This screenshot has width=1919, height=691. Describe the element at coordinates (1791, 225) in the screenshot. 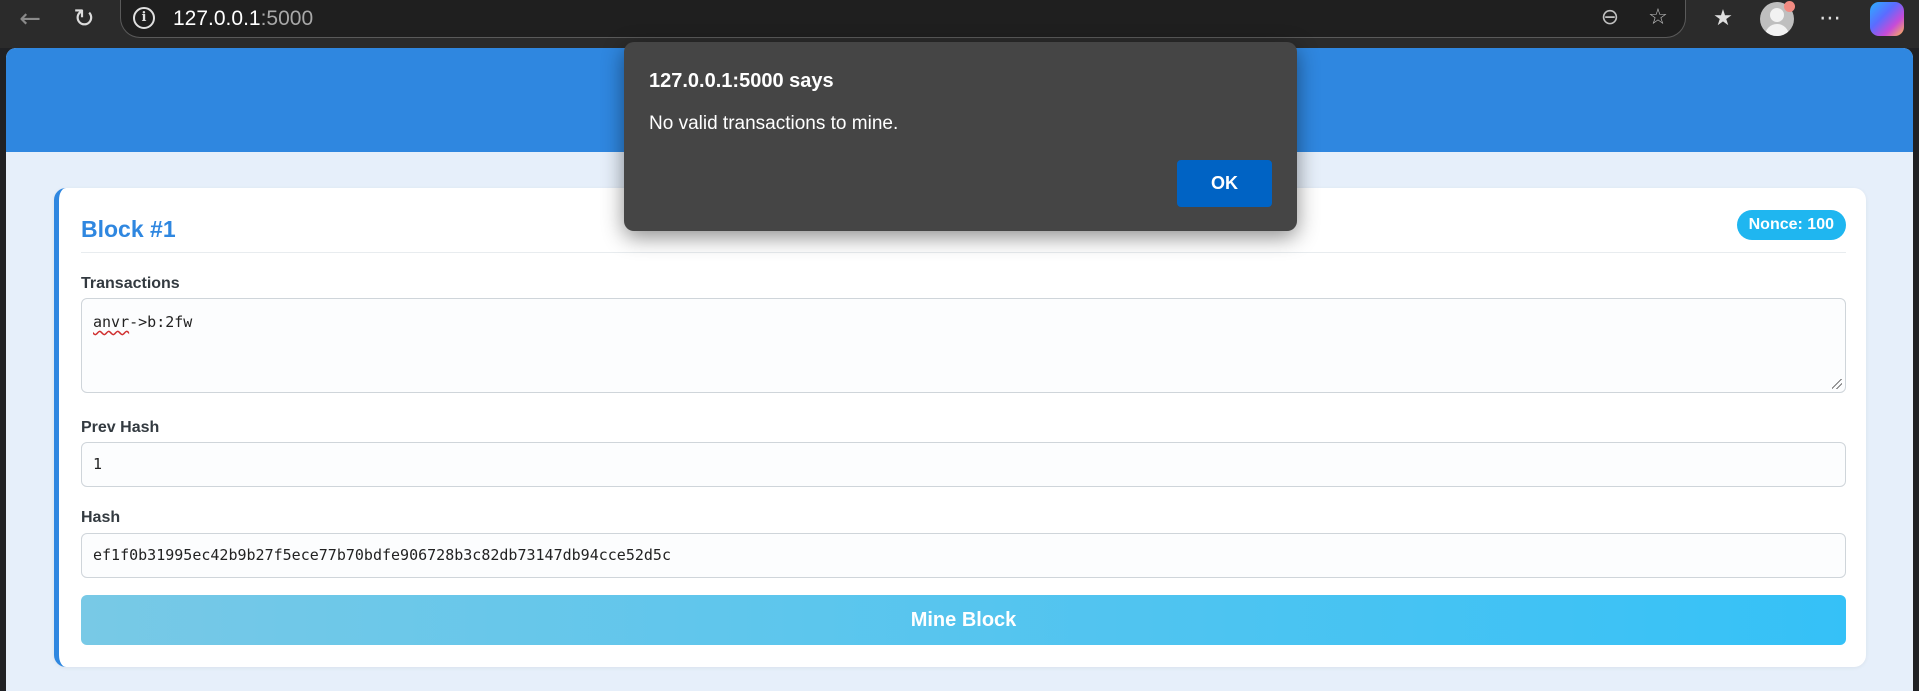

I see `nonce-badge: Nonce: 100` at that location.